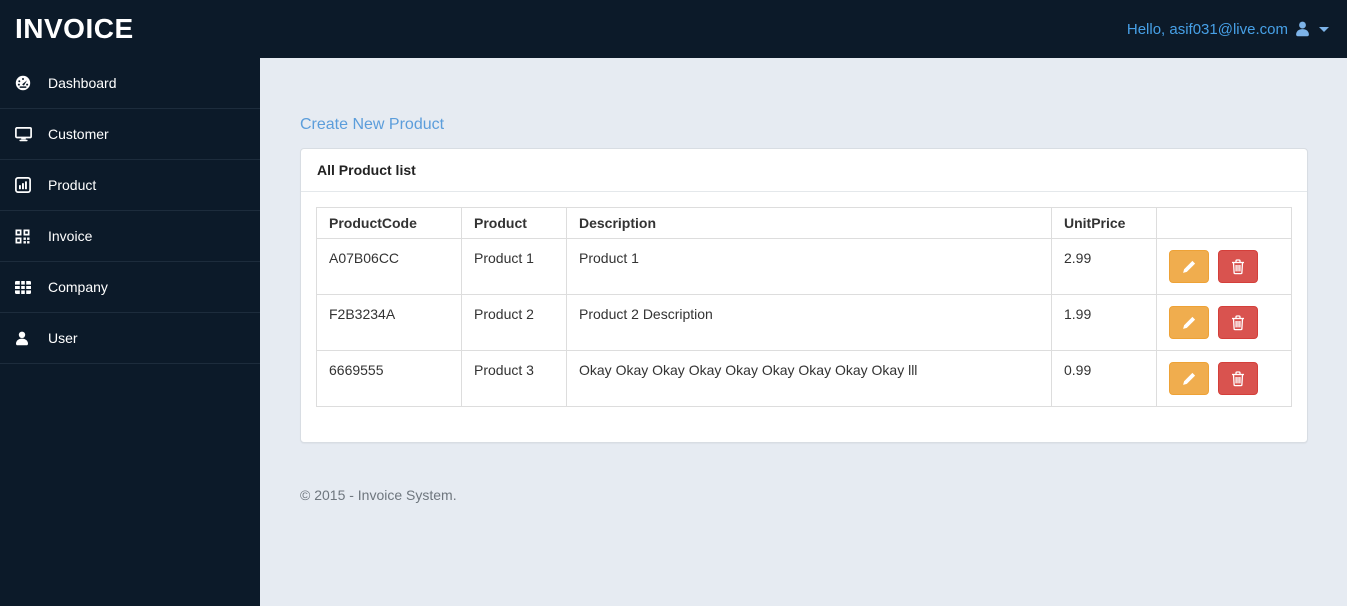  What do you see at coordinates (809, 322) in the screenshot?
I see `description-cell: Product 2 Description` at bounding box center [809, 322].